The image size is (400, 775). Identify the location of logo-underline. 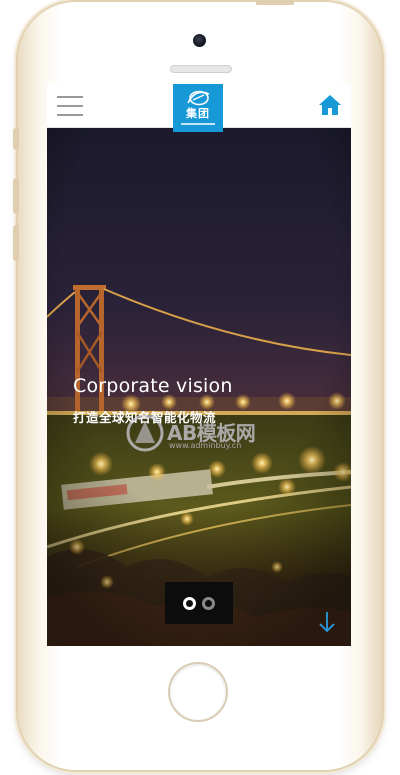
(198, 124).